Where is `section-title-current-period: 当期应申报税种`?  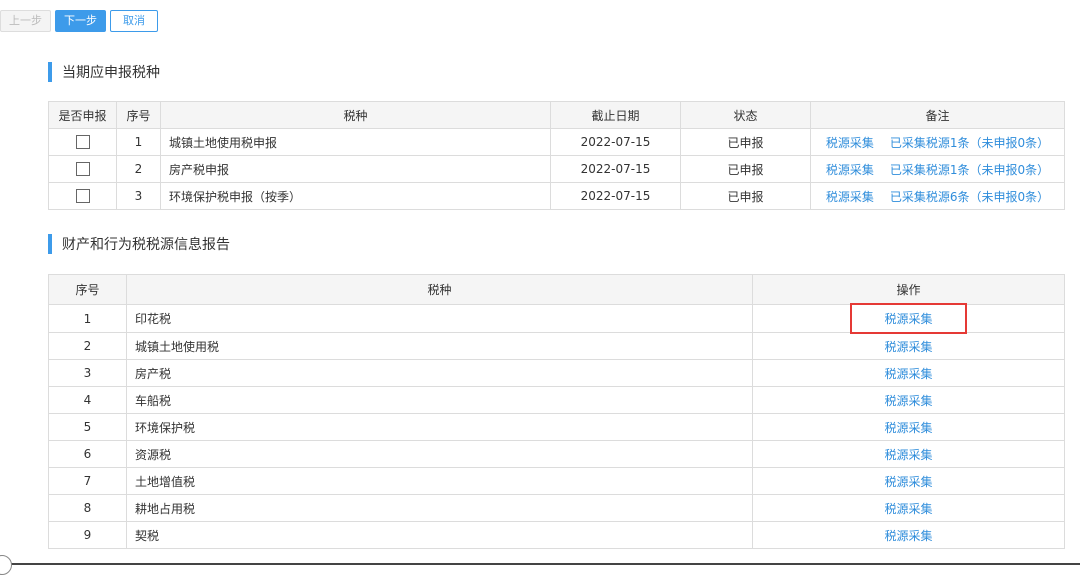 section-title-current-period: 当期应申报税种 is located at coordinates (104, 72).